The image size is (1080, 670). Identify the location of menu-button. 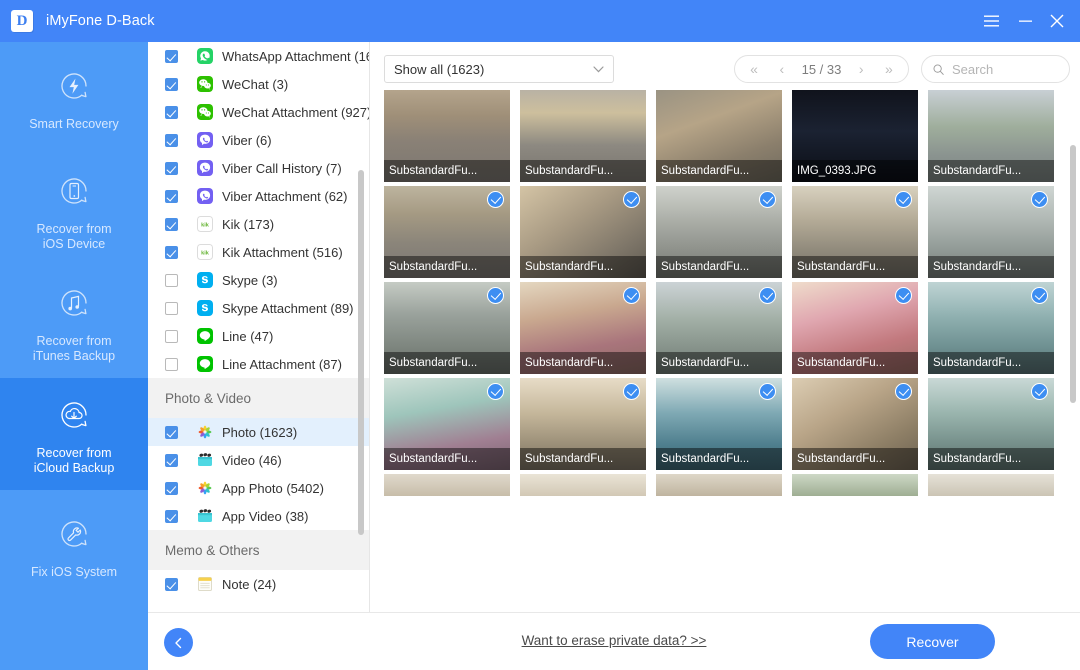
(991, 21).